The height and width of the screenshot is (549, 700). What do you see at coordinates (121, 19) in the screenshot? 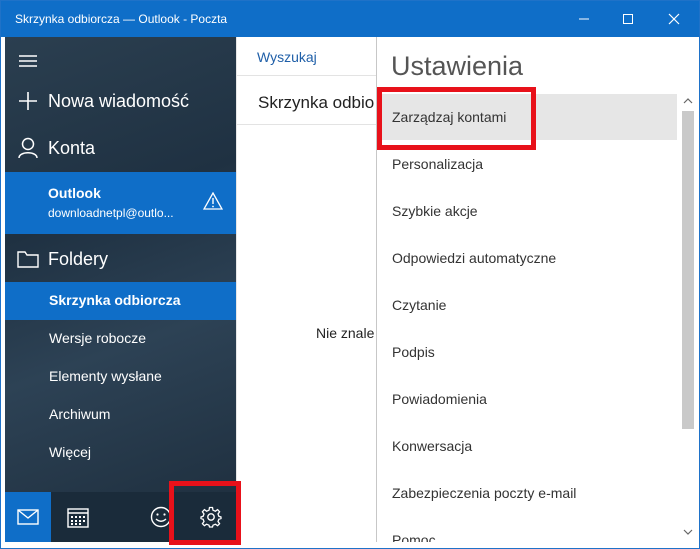
I see `window-title: Skrzynka odbiorcza — Outlook - Poczta` at bounding box center [121, 19].